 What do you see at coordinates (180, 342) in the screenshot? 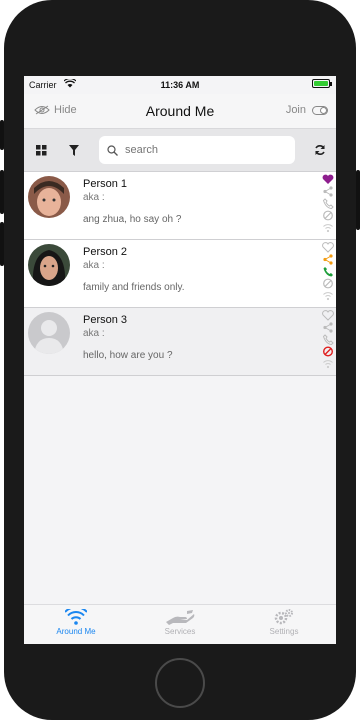
I see `list-item: Person 3 aka : hello, how are you ?` at bounding box center [180, 342].